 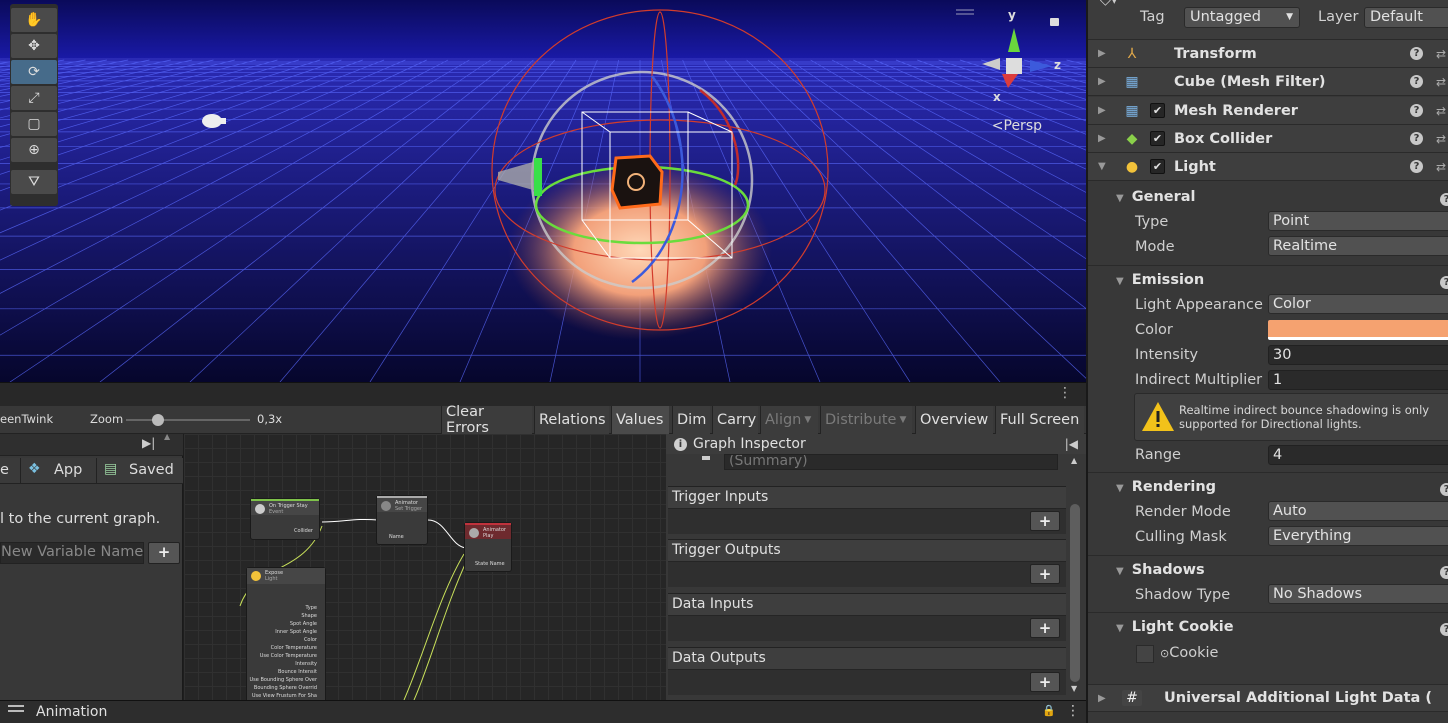 What do you see at coordinates (4, 470) in the screenshot?
I see `tab-graph: e` at bounding box center [4, 470].